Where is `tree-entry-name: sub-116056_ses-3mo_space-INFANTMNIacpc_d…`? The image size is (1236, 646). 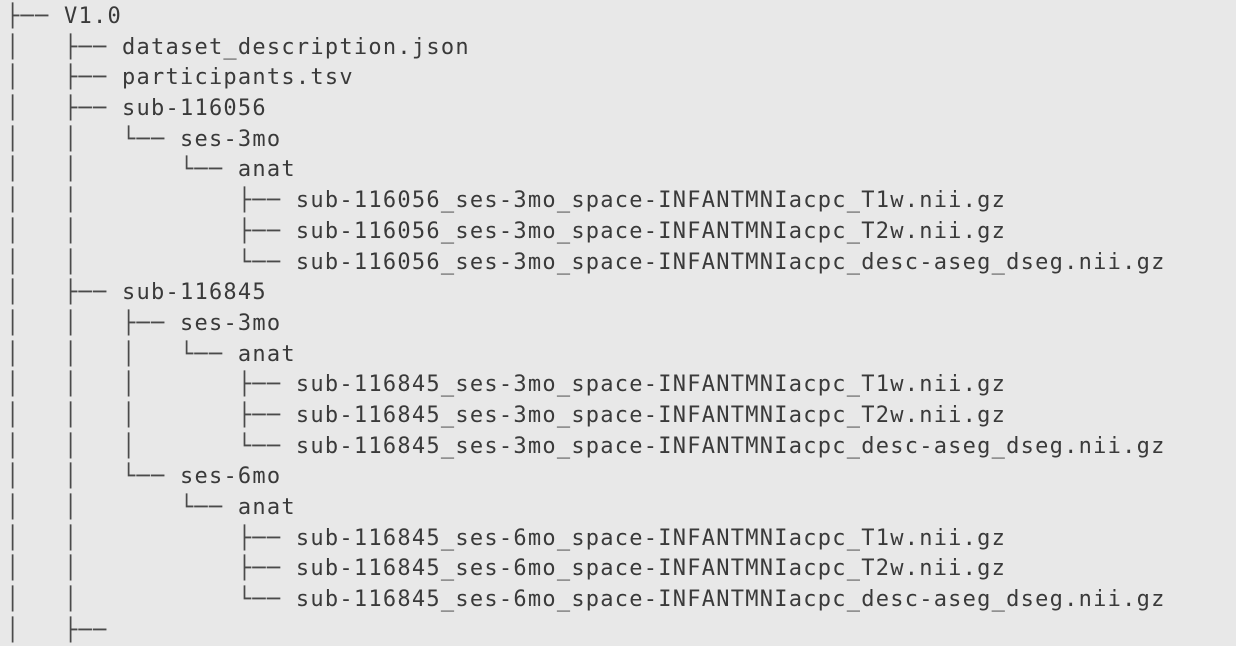
tree-entry-name: sub-116056_ses-3mo_space-INFANTMNIacpc_d… is located at coordinates (730, 262).